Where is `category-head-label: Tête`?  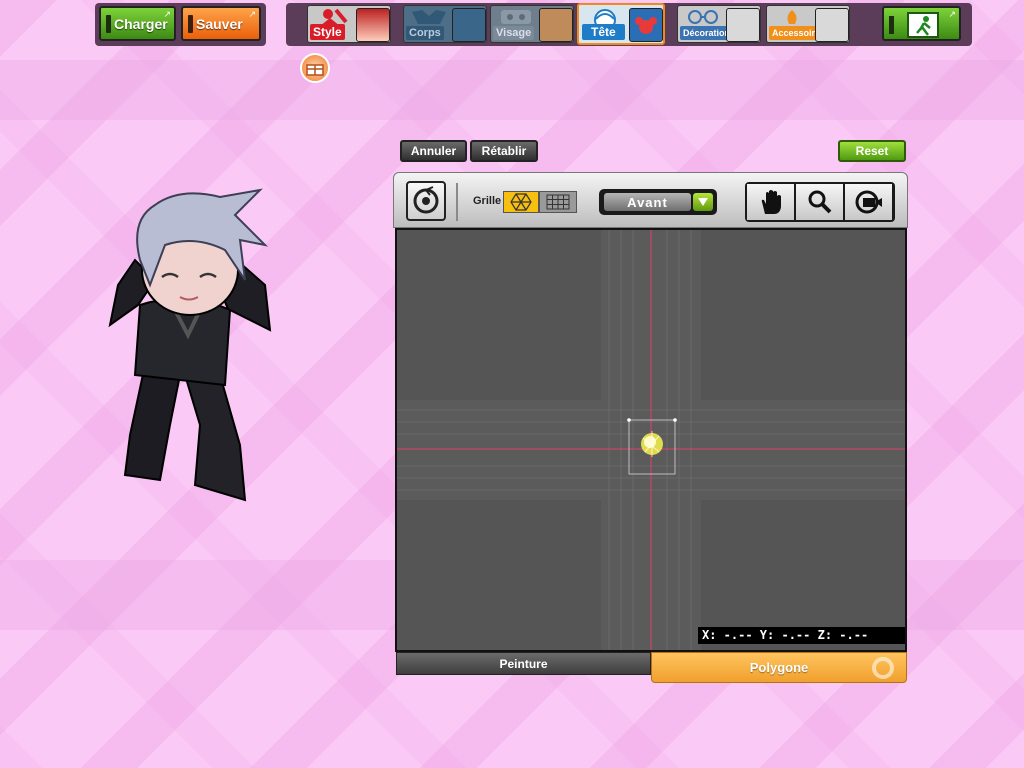
category-head-label: Tête is located at coordinates (603, 32).